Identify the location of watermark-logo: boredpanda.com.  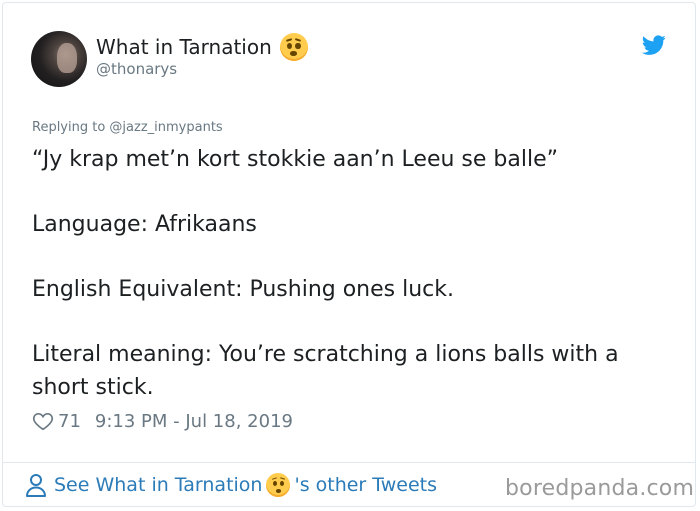
(600, 488).